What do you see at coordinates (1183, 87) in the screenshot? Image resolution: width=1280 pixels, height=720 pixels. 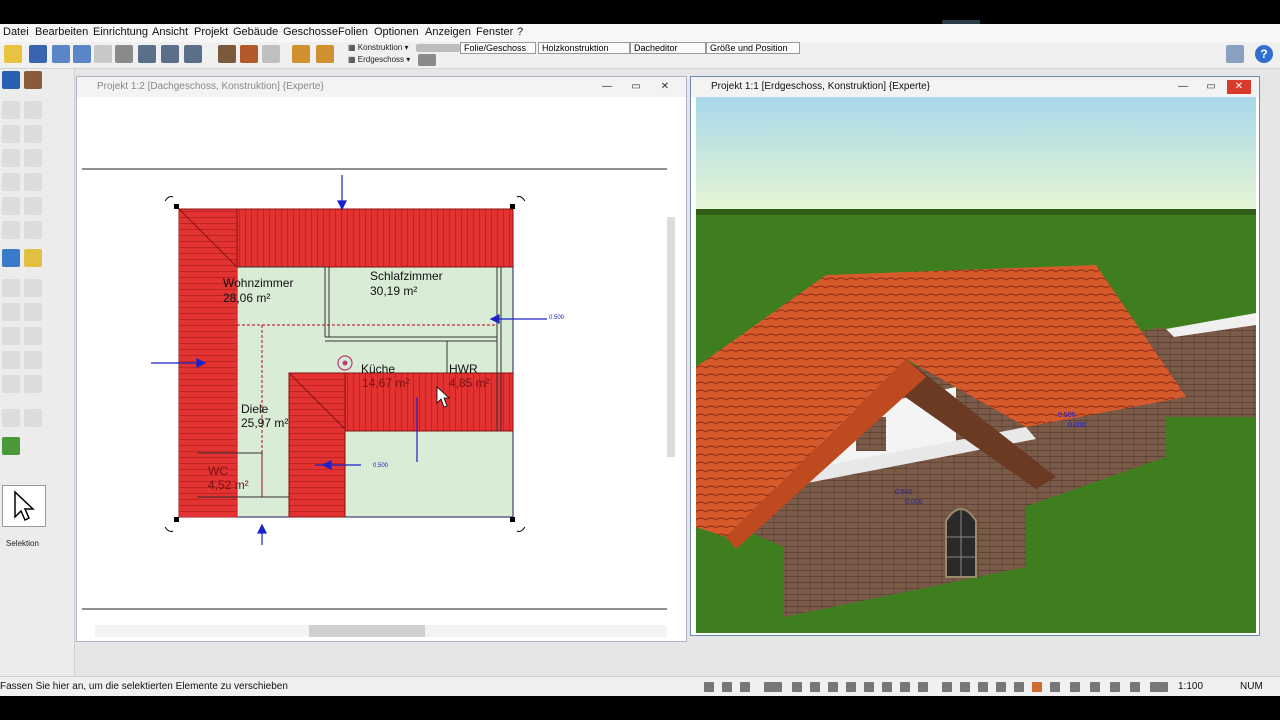 I see `minimize-button-3d: —` at bounding box center [1183, 87].